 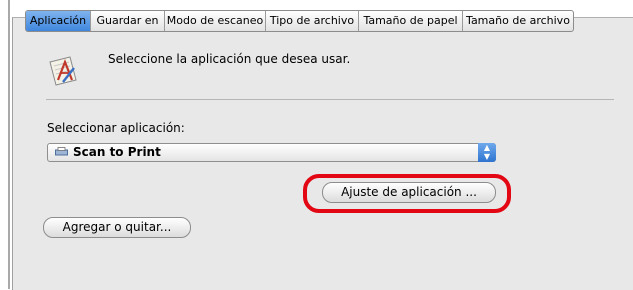 What do you see at coordinates (311, 21) in the screenshot?
I see `tab-tipo-de-archivo: Tipo de archivo` at bounding box center [311, 21].